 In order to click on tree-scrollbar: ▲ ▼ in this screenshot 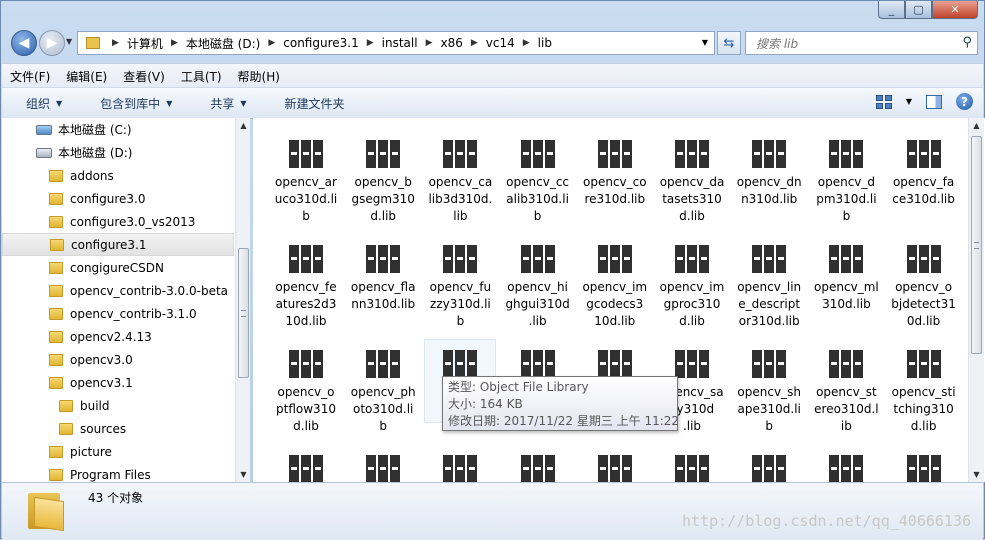, I will do `click(242, 300)`.